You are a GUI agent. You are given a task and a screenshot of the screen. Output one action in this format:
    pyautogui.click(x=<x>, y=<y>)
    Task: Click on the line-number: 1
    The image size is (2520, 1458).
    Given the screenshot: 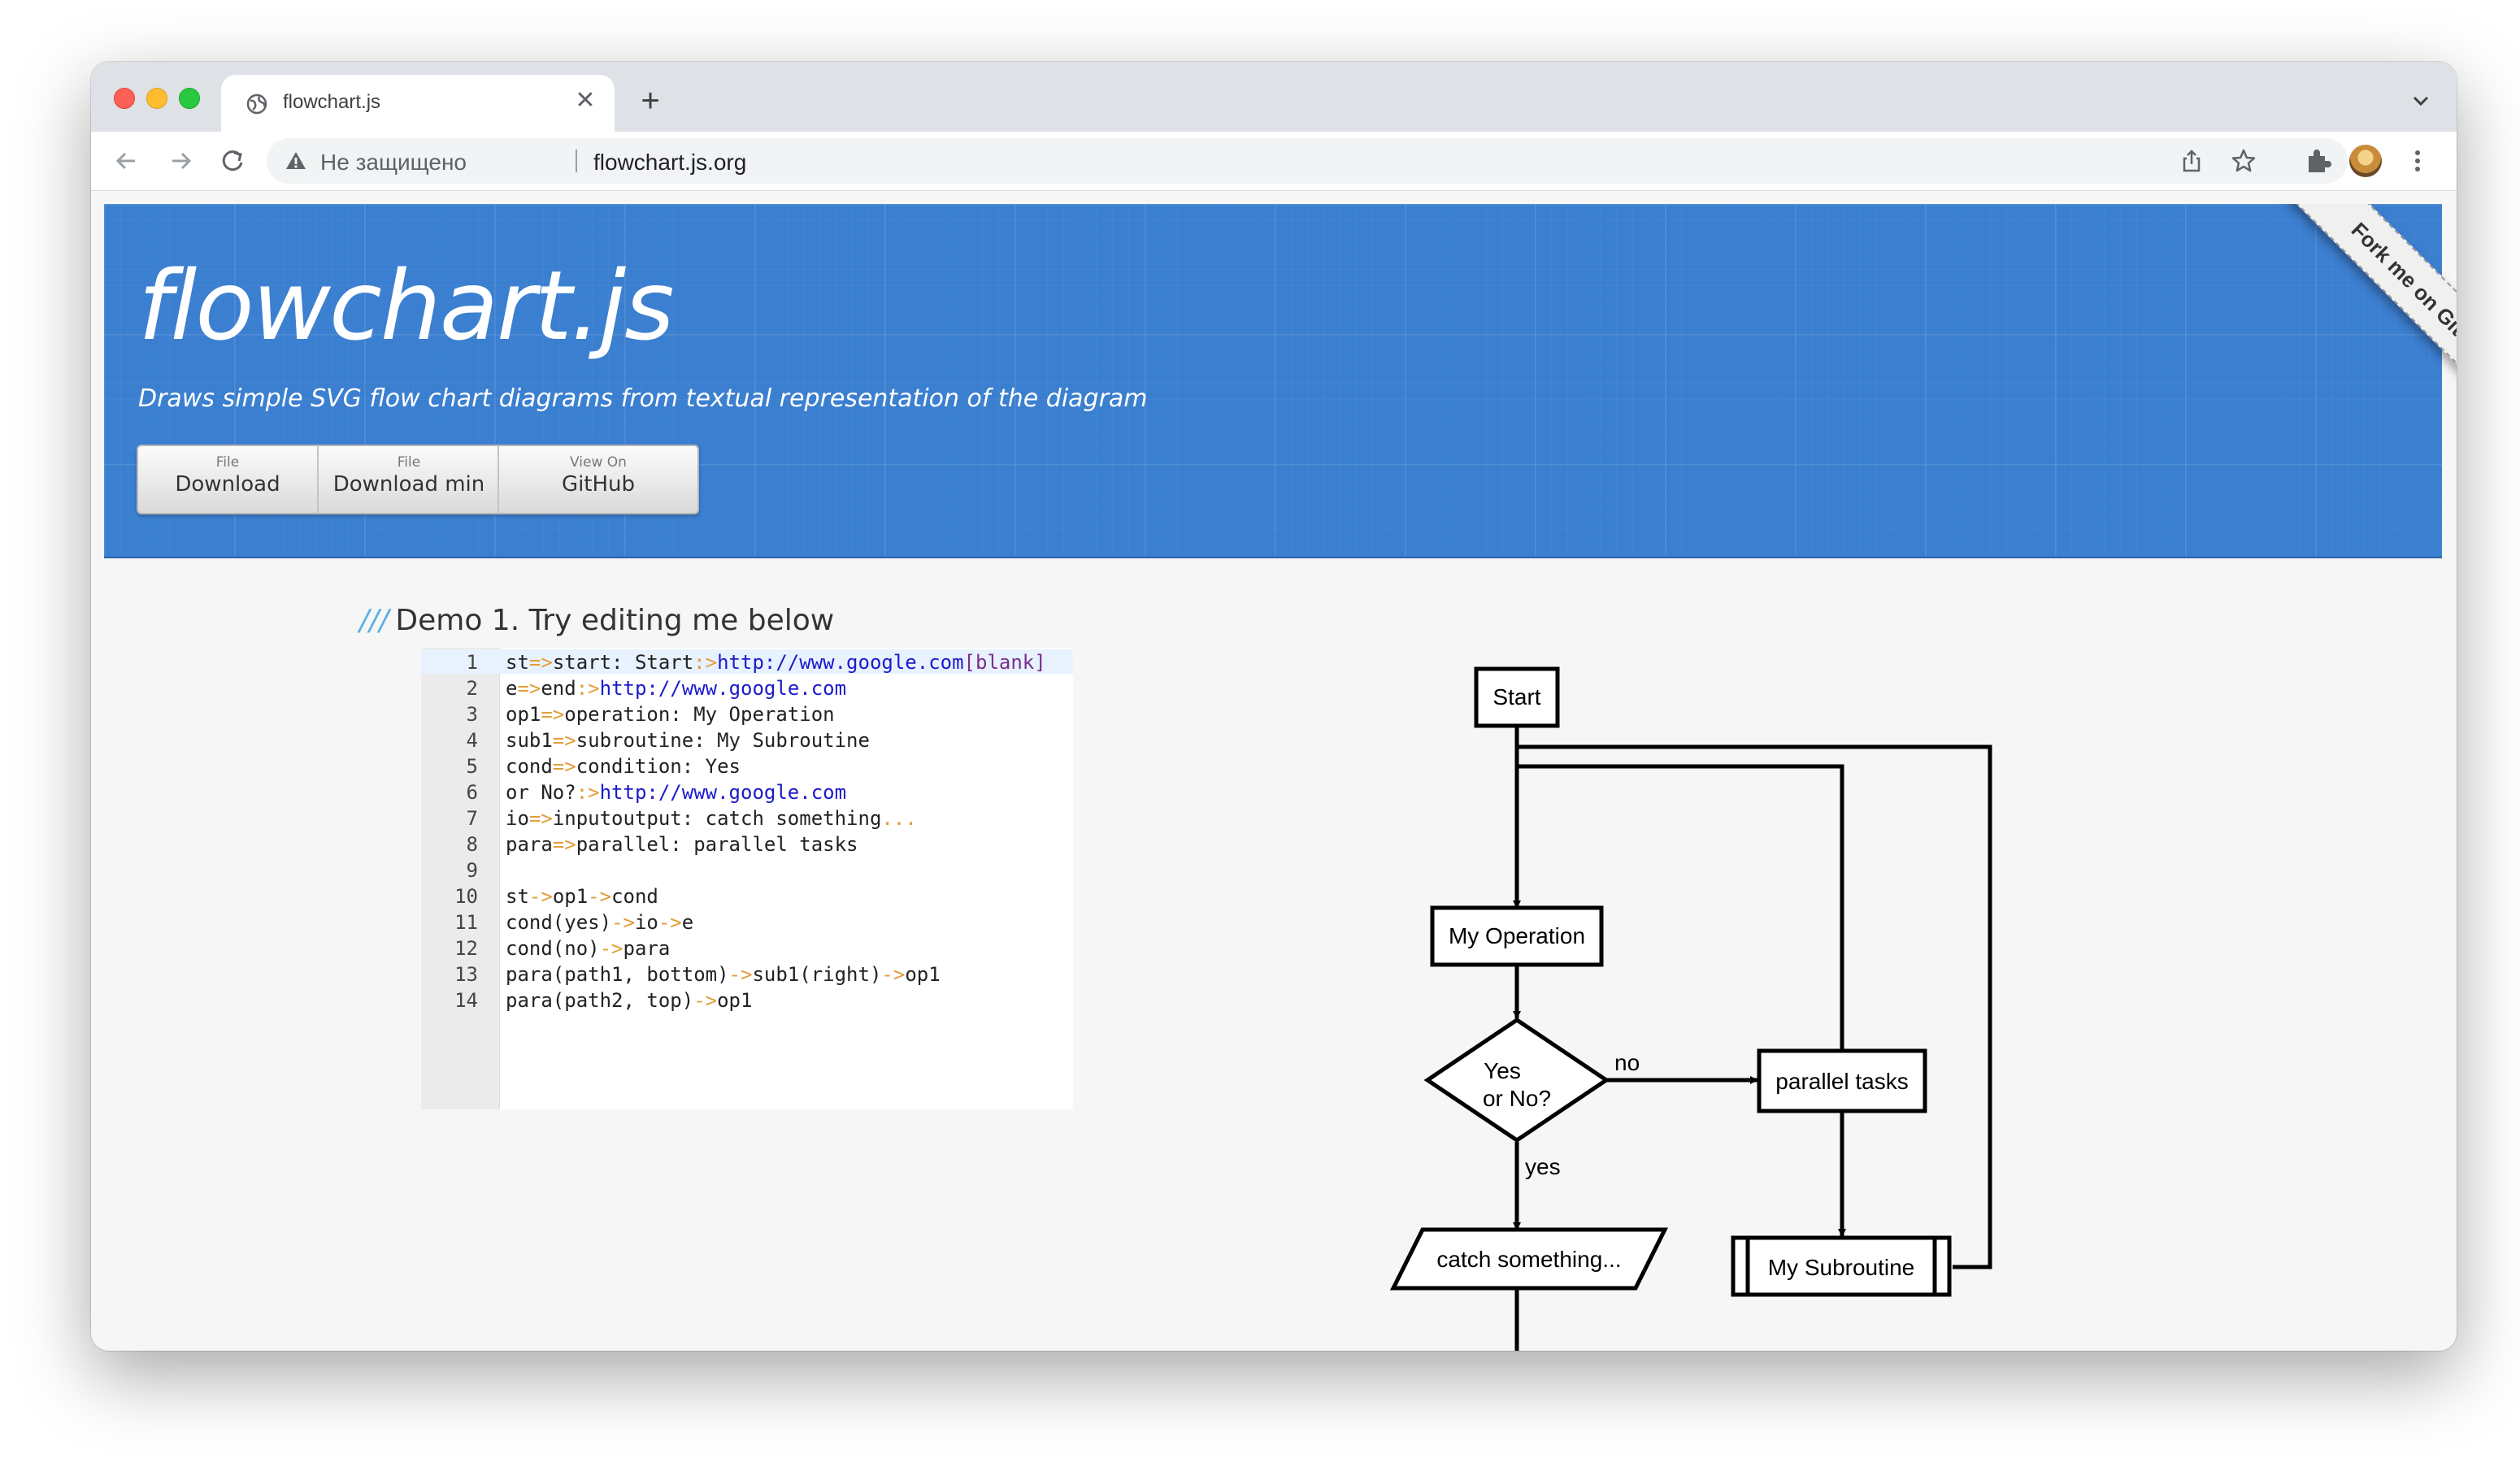 What is the action you would take?
    pyautogui.click(x=472, y=662)
    